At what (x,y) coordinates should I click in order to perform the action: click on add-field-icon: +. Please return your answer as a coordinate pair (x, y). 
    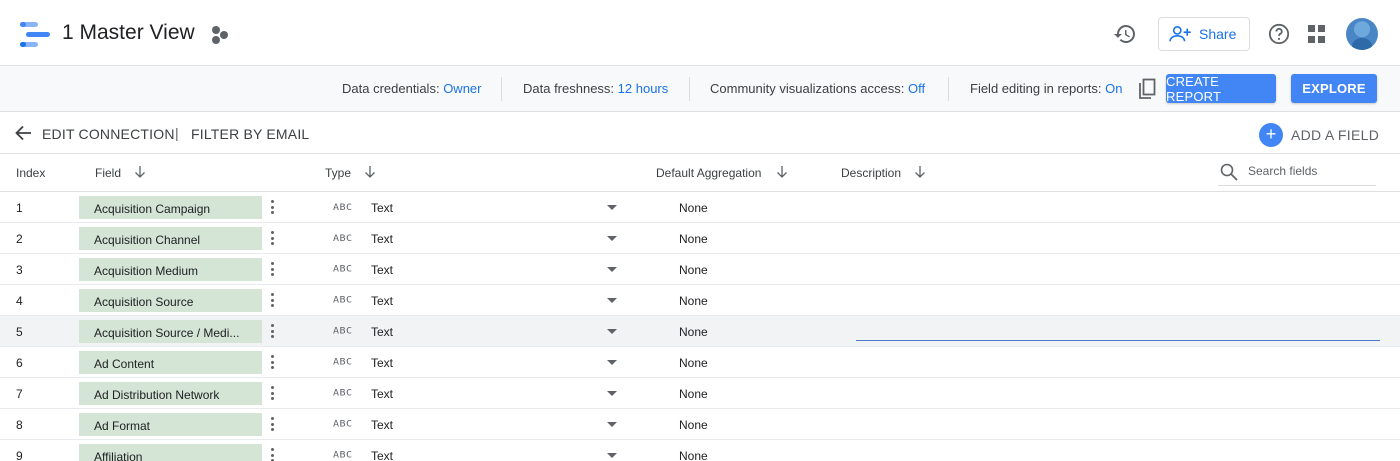
    Looking at the image, I should click on (1271, 135).